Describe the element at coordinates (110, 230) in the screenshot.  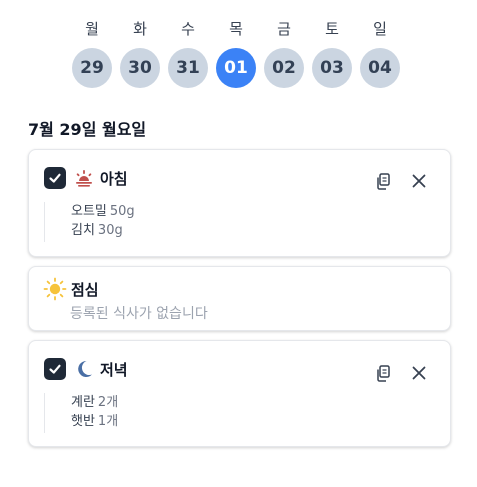
I see `meal-item-amount: 30g` at that location.